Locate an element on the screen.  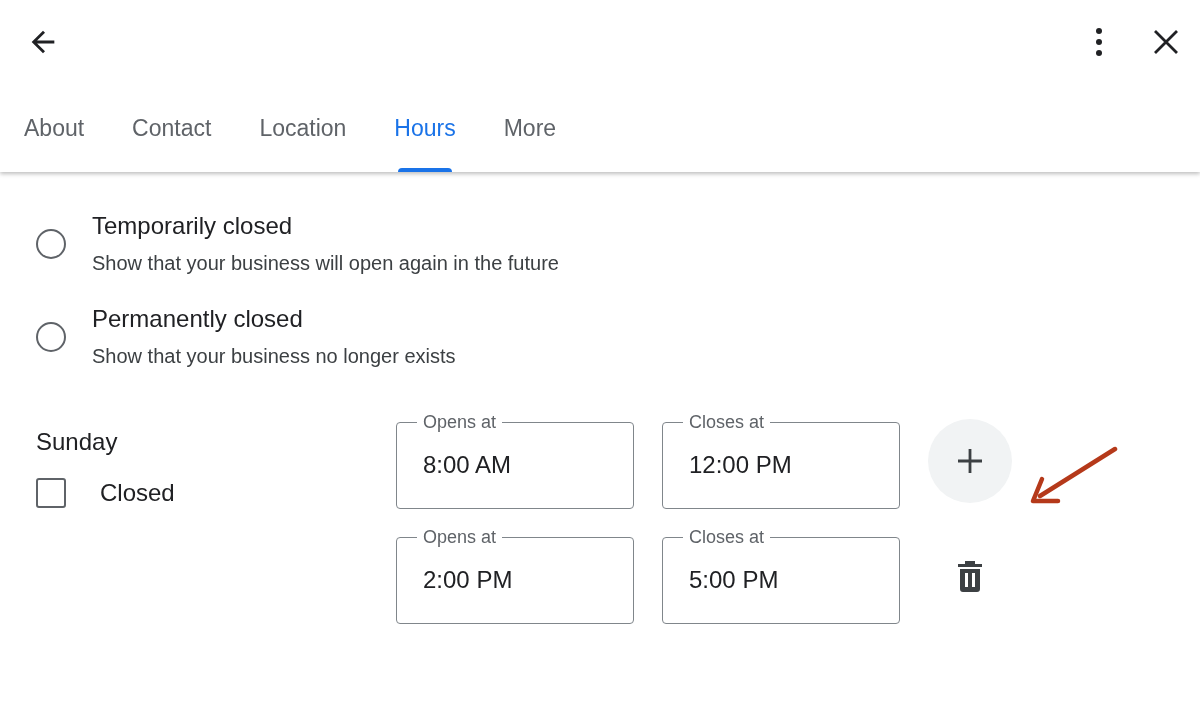
option-title: Temporarily closed is located at coordinates (193, 226).